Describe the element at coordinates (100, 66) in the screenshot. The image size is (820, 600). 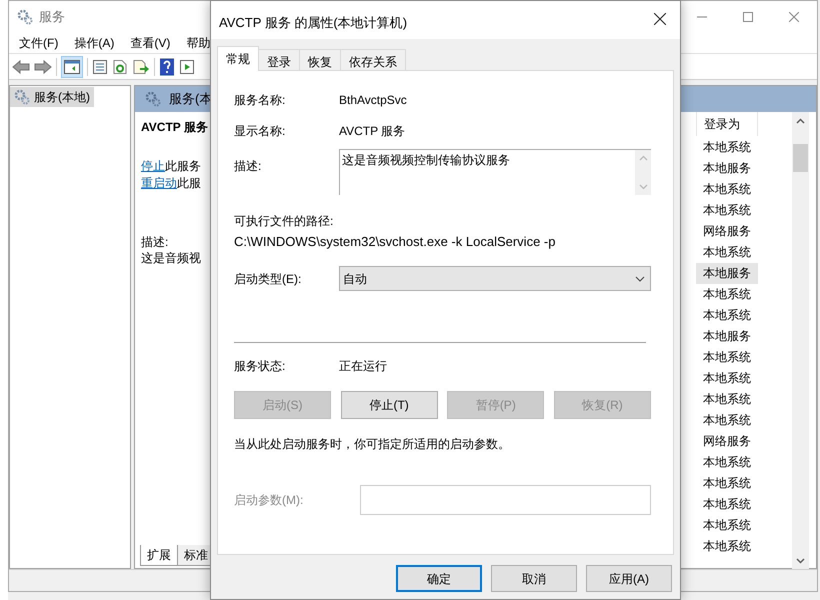
I see `properties-icon` at that location.